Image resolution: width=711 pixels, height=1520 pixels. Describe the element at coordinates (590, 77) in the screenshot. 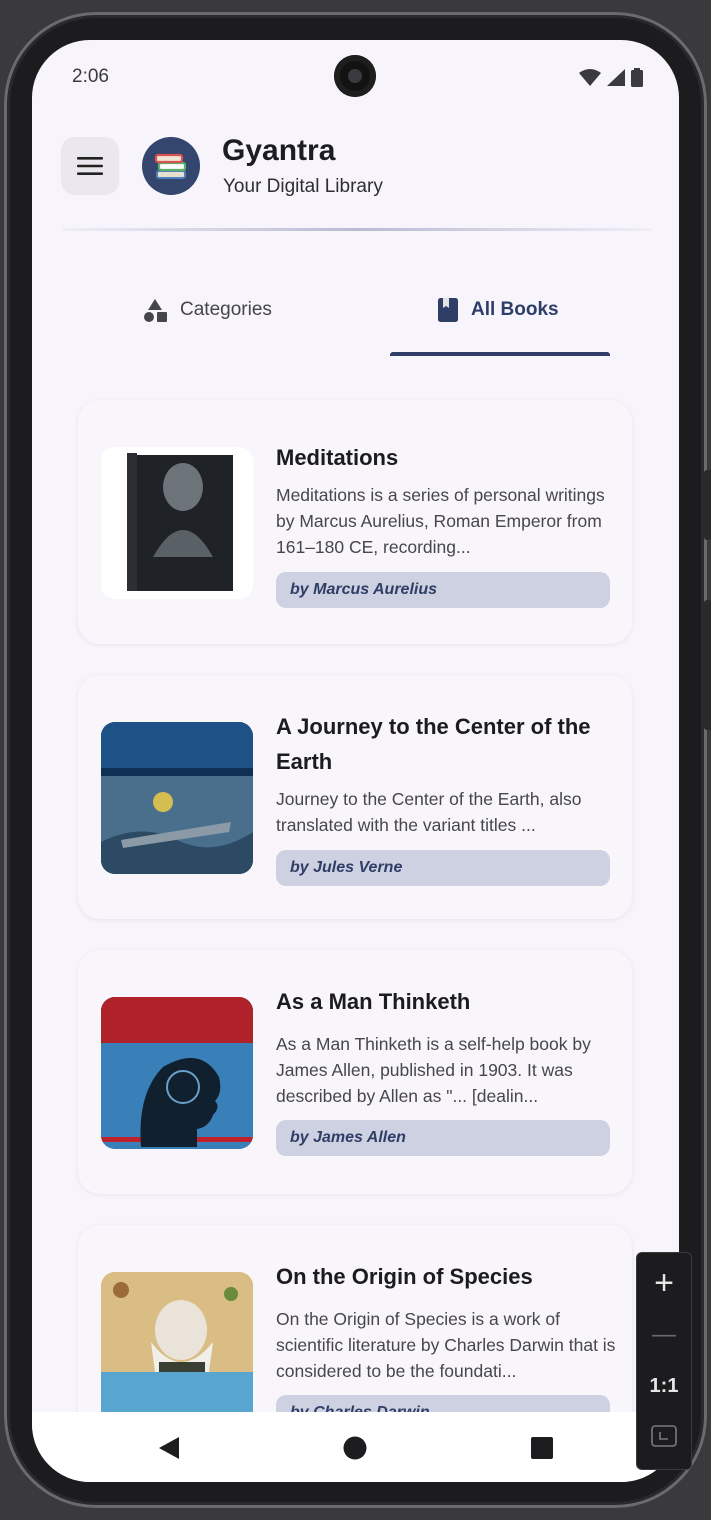

I see `wifi-icon` at that location.